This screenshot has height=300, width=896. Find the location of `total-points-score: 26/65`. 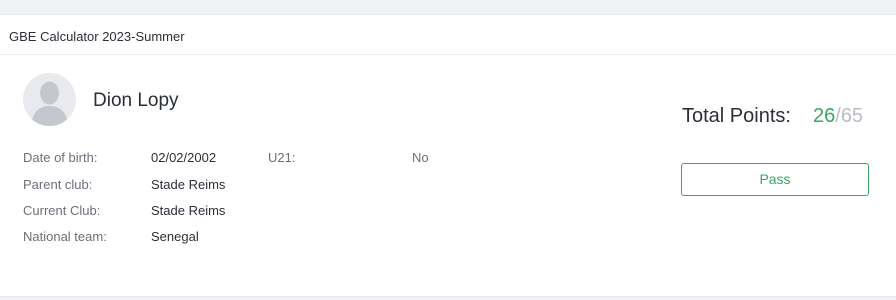

total-points-score: 26/65 is located at coordinates (838, 116).